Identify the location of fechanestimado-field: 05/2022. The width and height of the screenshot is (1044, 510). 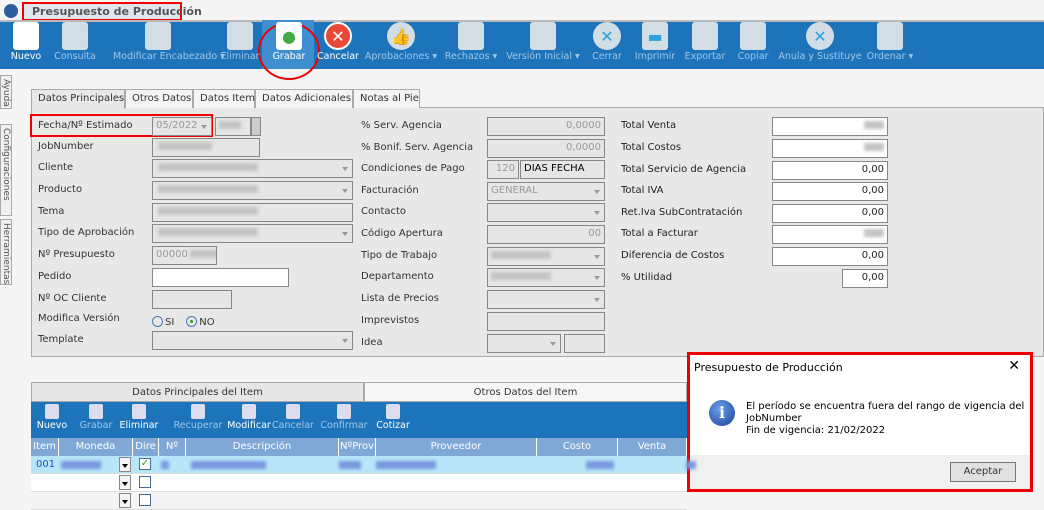
(182, 126).